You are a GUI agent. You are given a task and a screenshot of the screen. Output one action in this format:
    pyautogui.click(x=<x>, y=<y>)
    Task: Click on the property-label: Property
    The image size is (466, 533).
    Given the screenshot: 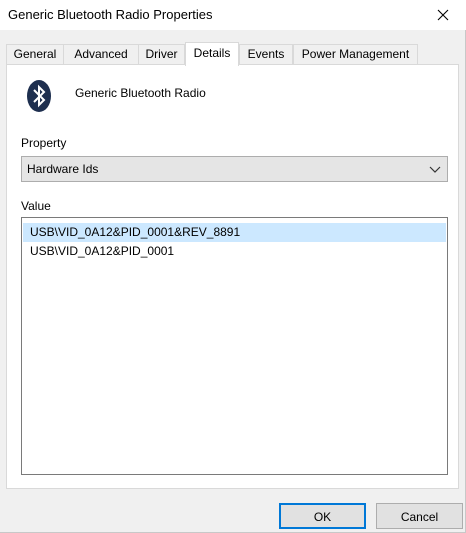 What is the action you would take?
    pyautogui.click(x=44, y=143)
    